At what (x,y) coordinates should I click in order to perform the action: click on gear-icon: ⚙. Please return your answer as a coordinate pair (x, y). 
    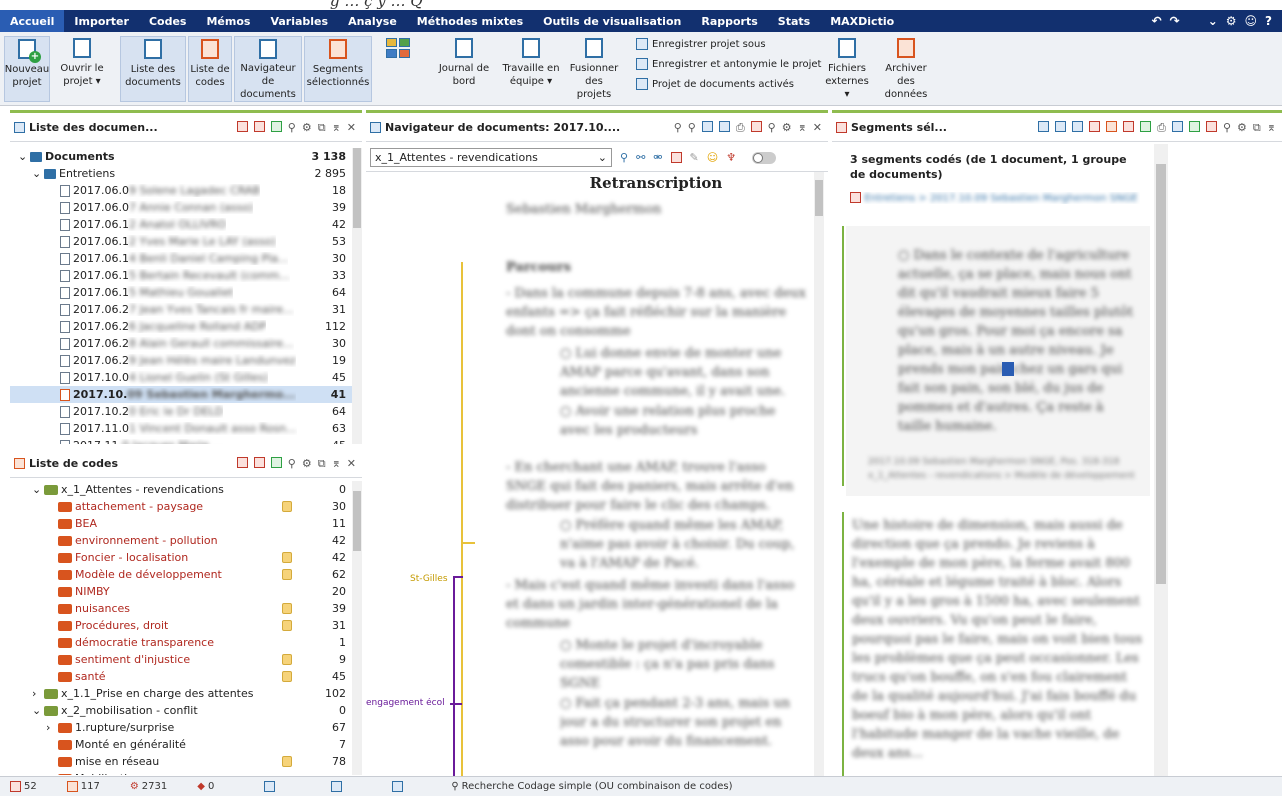
    Looking at the image, I should click on (307, 128).